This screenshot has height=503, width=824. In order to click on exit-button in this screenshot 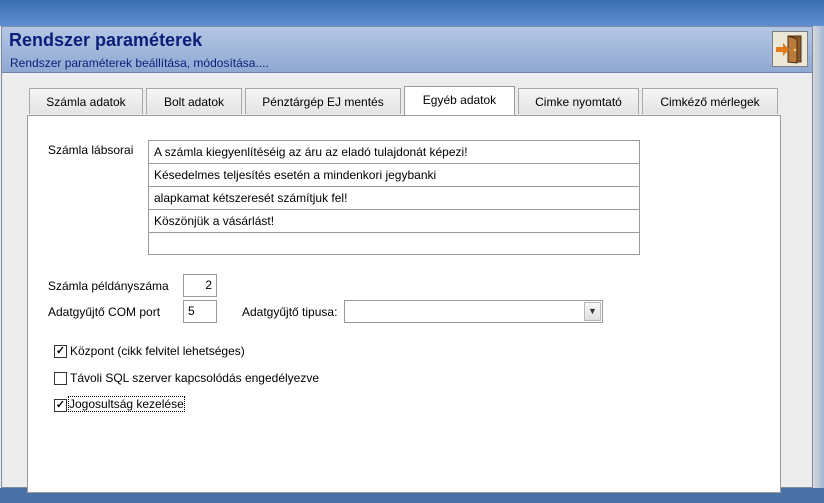, I will do `click(790, 49)`.